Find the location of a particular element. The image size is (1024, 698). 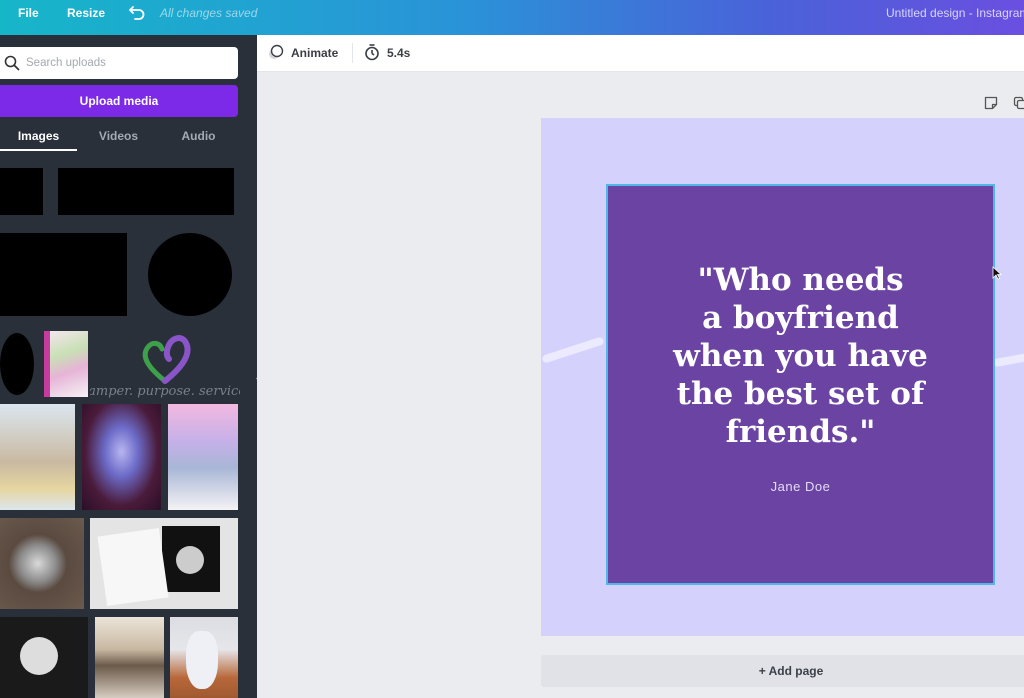

upload-black-rectangle-large is located at coordinates (63, 274).